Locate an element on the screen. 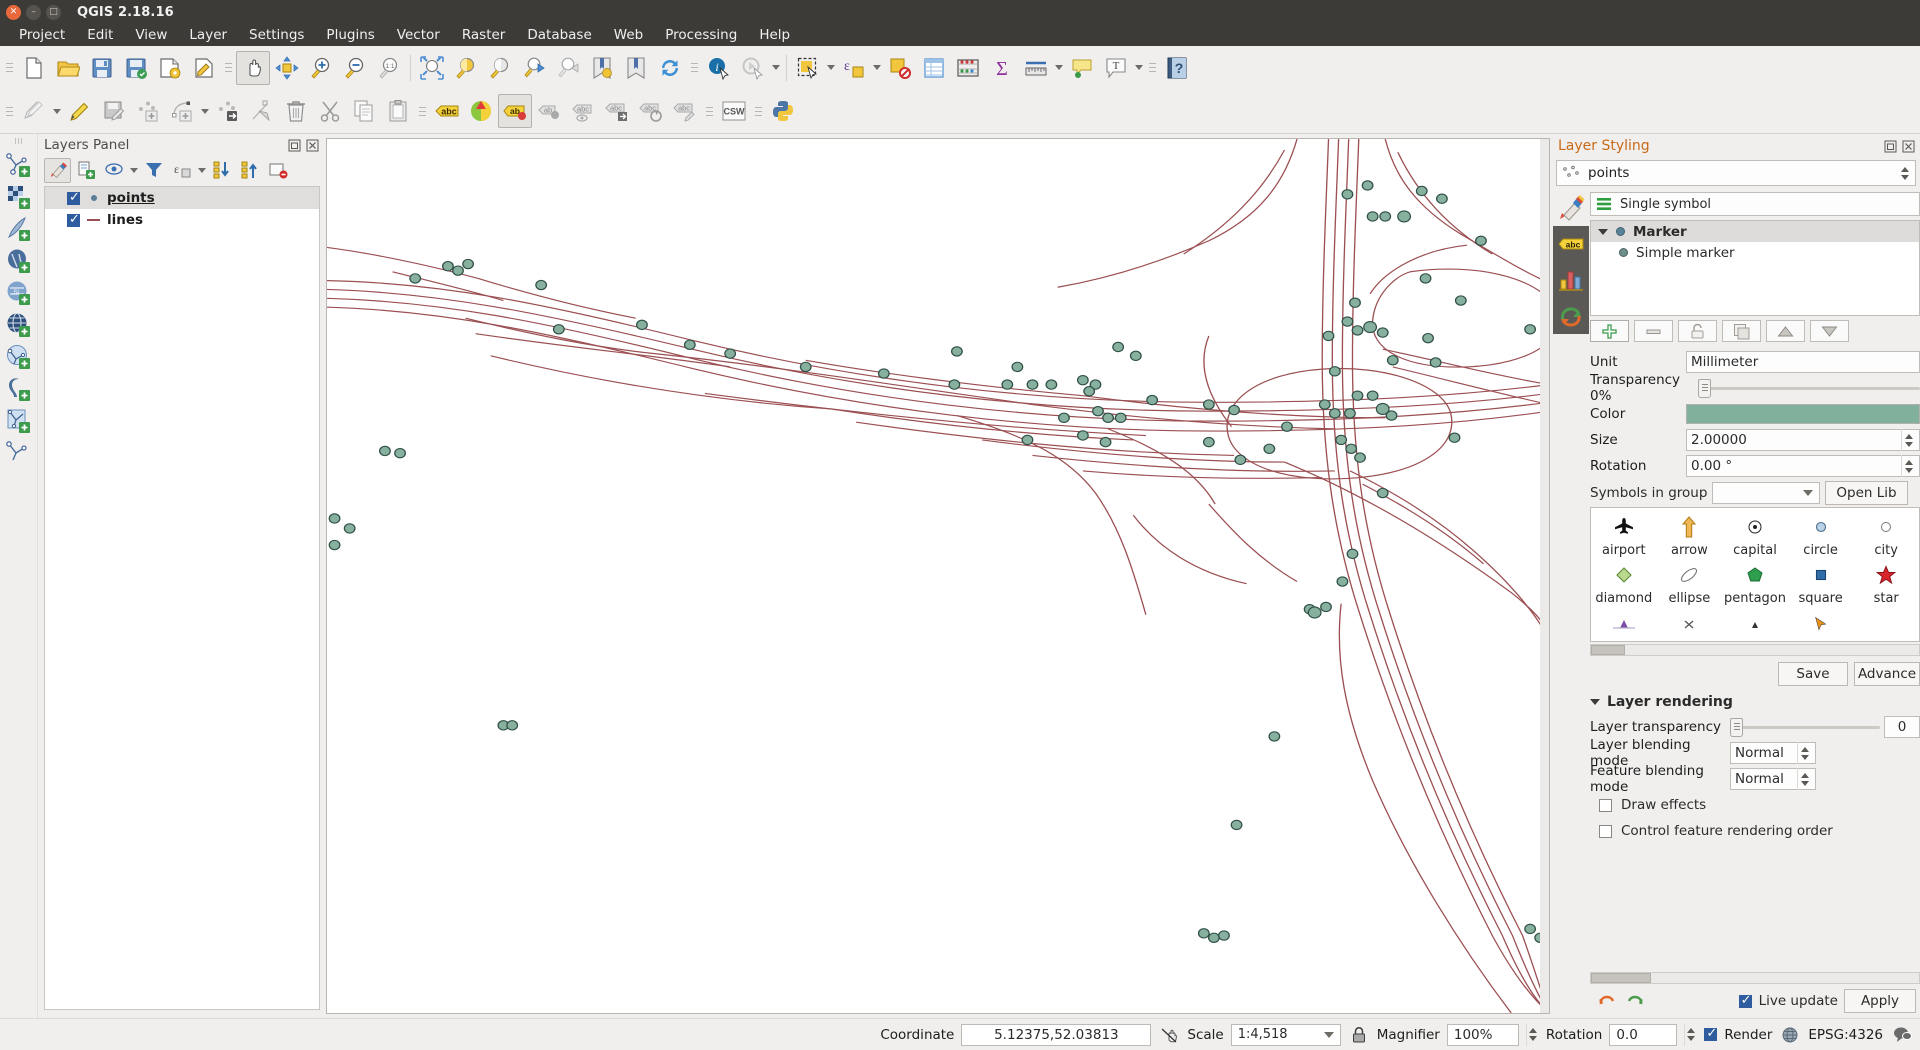 This screenshot has height=1050, width=1920. paste-features-icon is located at coordinates (398, 111).